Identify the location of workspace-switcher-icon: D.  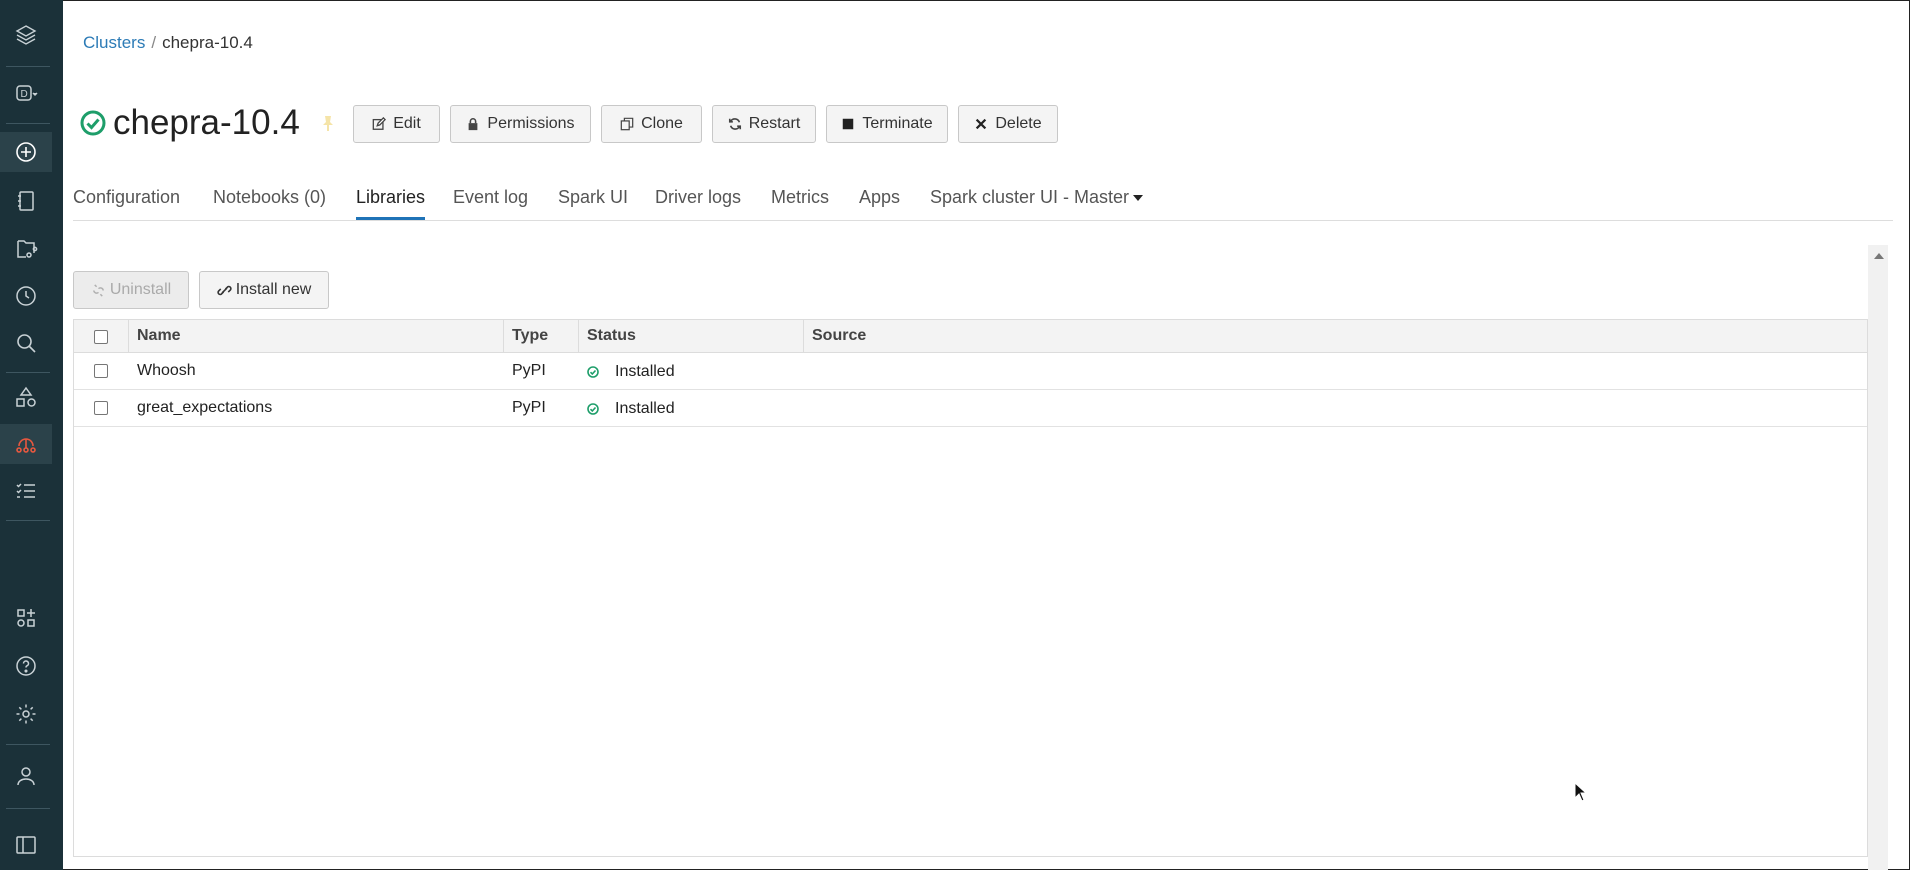
(26, 94).